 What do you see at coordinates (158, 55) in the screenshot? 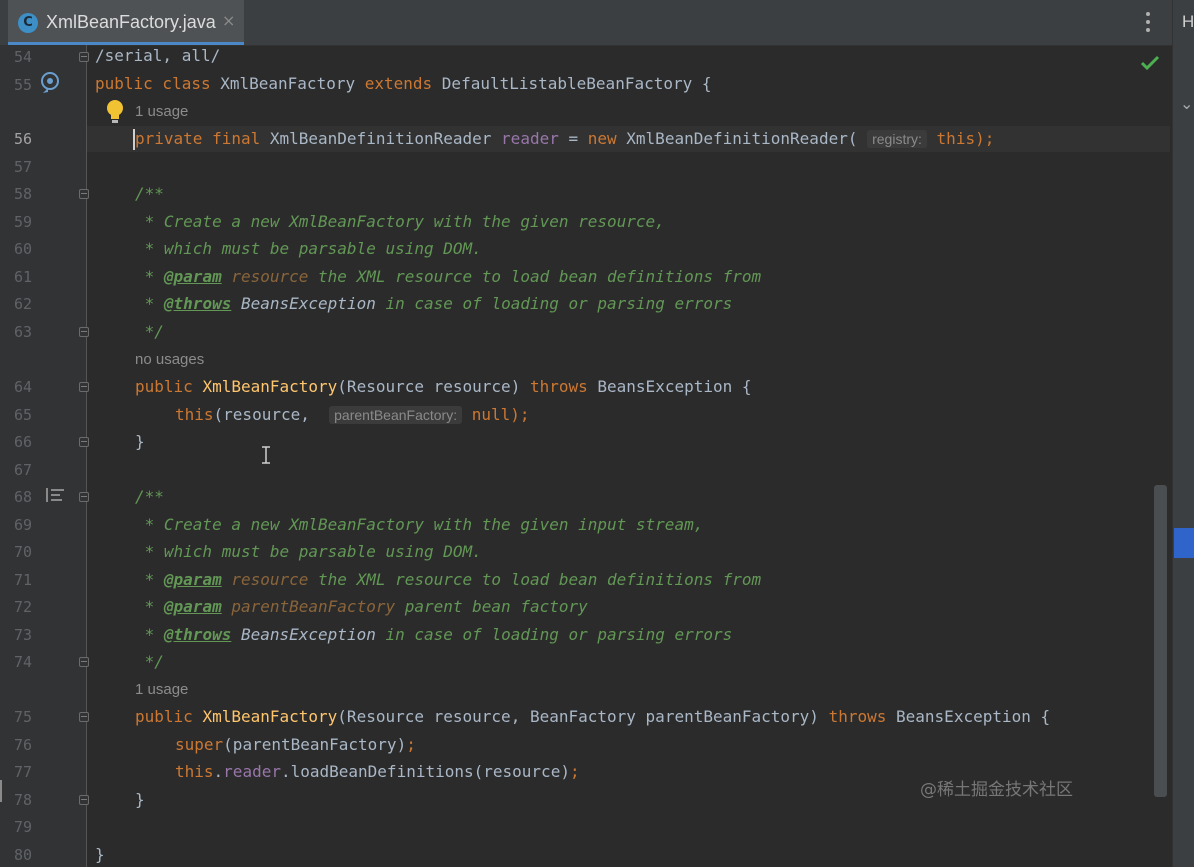
I see `code-line-54: /serial, all/` at bounding box center [158, 55].